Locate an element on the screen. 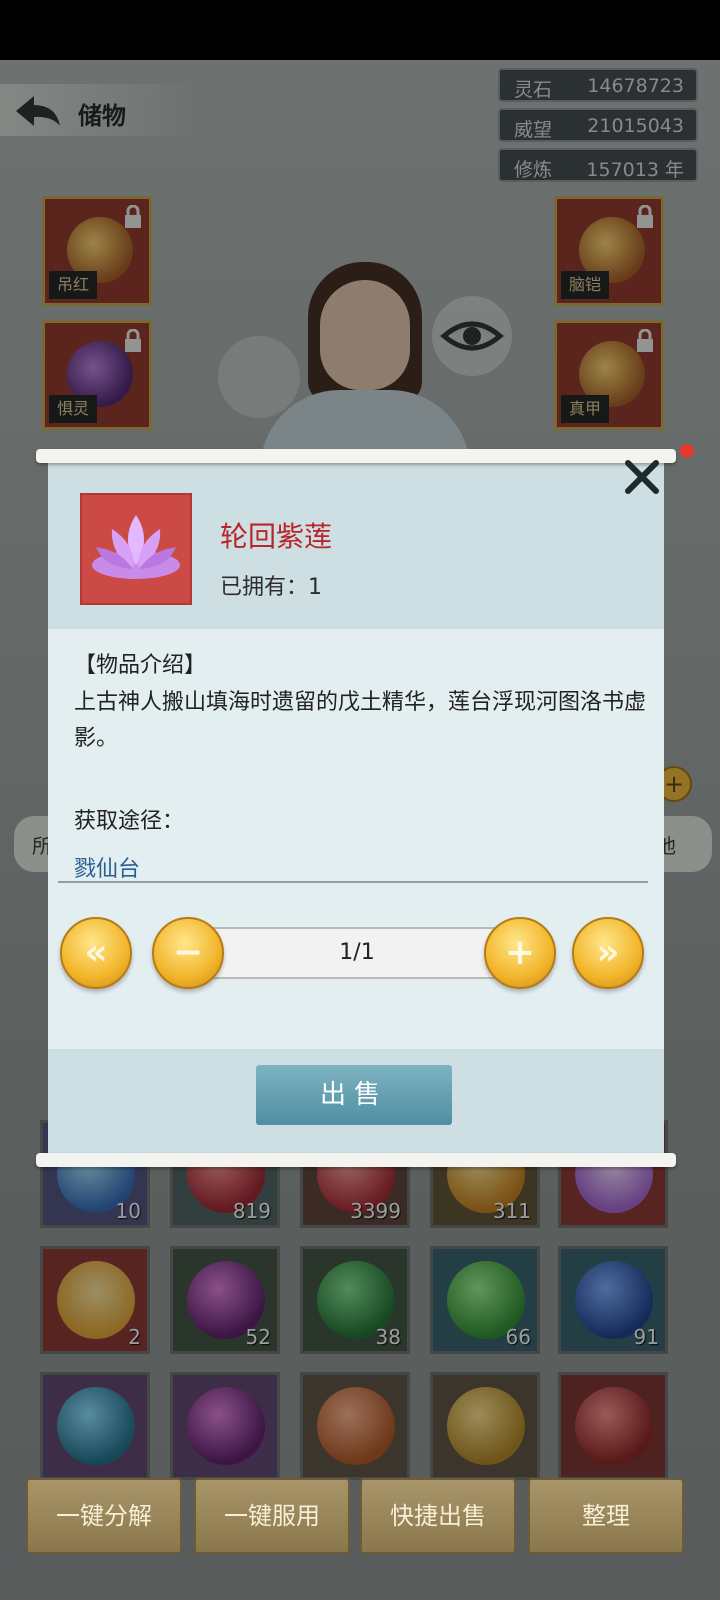 The width and height of the screenshot is (720, 1600). quantity-value: 1/1 is located at coordinates (357, 952).